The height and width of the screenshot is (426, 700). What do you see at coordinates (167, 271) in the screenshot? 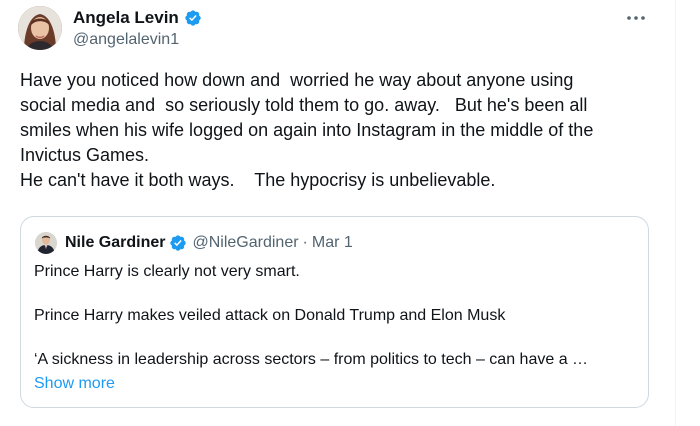
I see `quoted-text-line: Prince Harry is clearly not very smart.` at bounding box center [167, 271].